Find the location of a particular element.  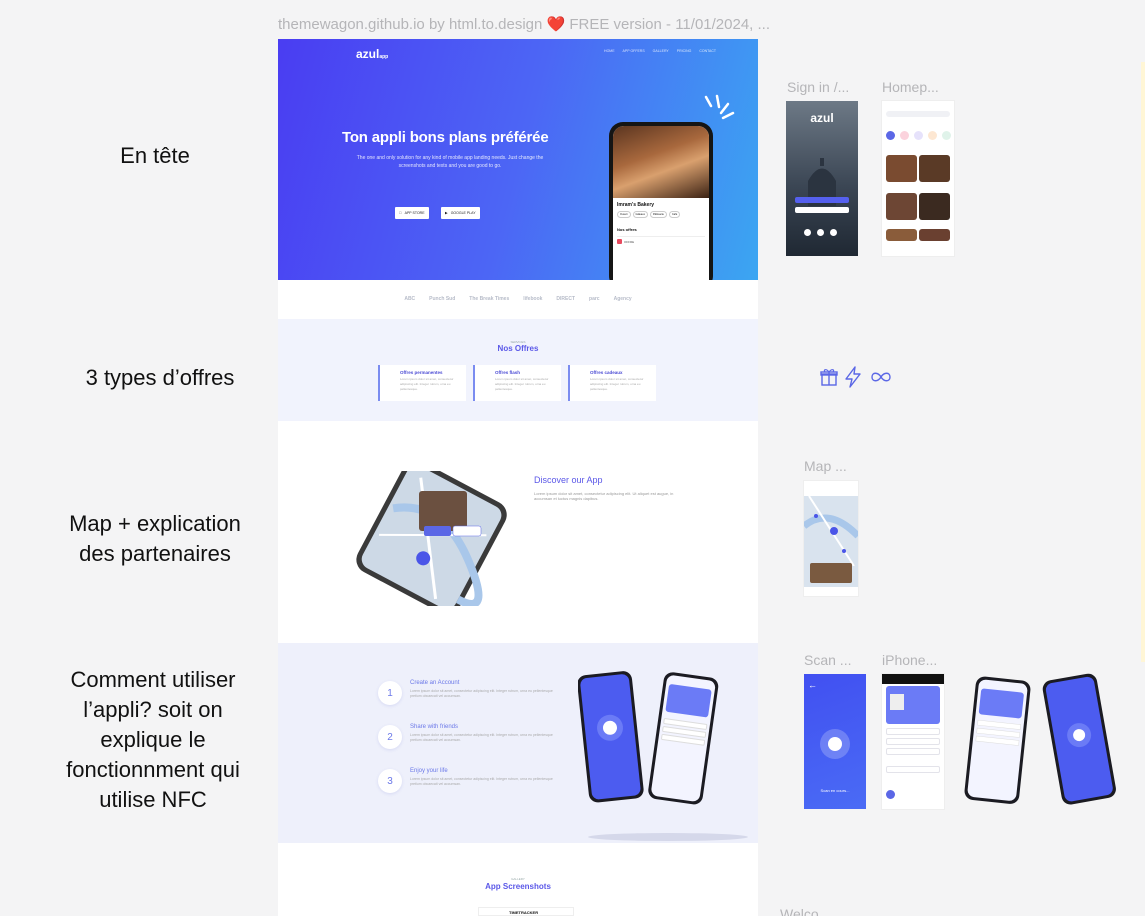

screenshots-section: GALLERY App Screenshots TIMETRACKER is located at coordinates (518, 880).